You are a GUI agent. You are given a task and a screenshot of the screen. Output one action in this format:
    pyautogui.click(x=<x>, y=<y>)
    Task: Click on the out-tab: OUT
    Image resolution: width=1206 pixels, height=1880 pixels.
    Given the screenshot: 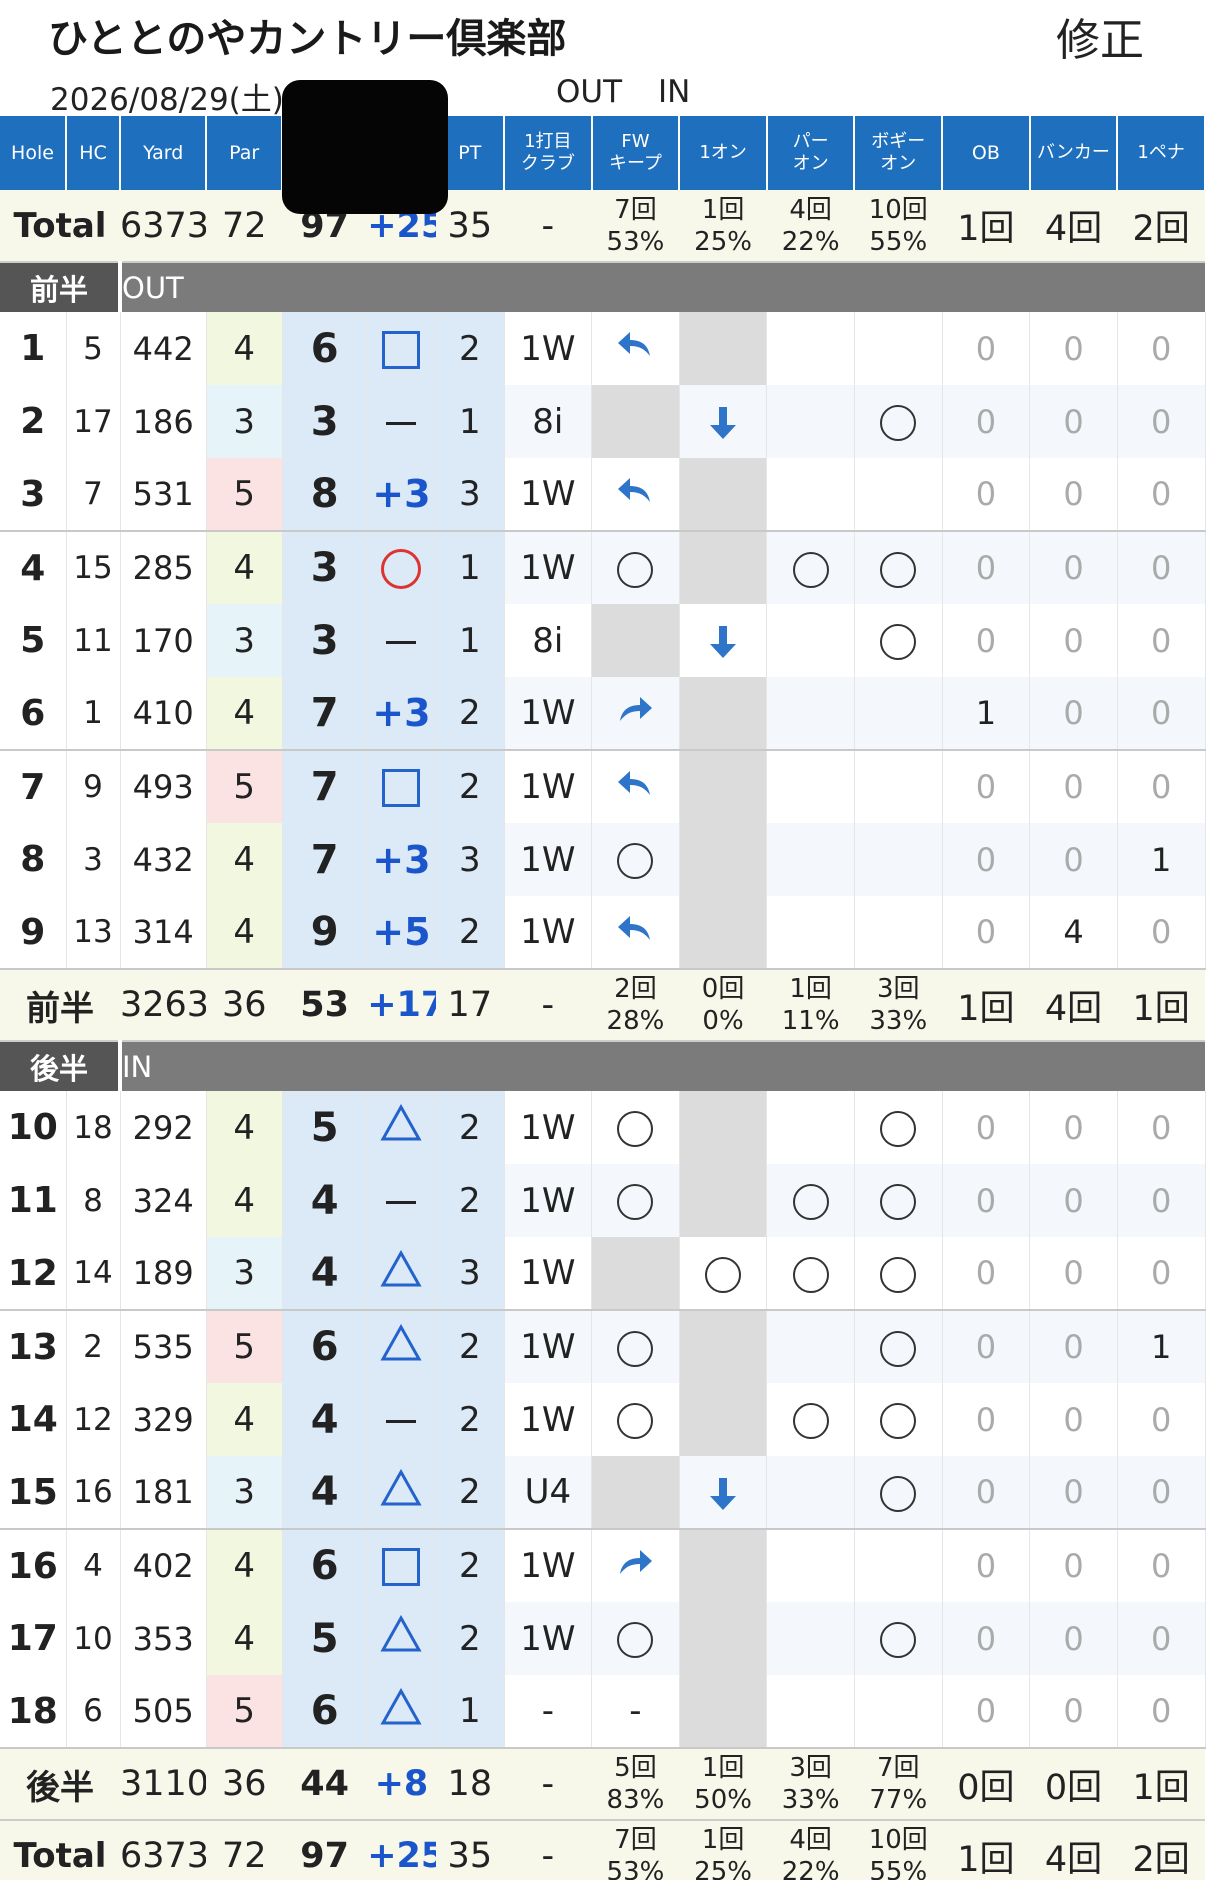 What is the action you would take?
    pyautogui.click(x=589, y=92)
    